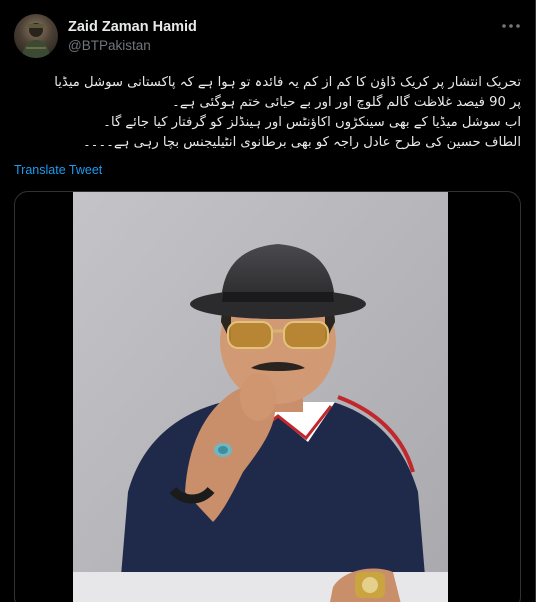 This screenshot has width=536, height=602. I want to click on person-avatar-icon, so click(36, 40).